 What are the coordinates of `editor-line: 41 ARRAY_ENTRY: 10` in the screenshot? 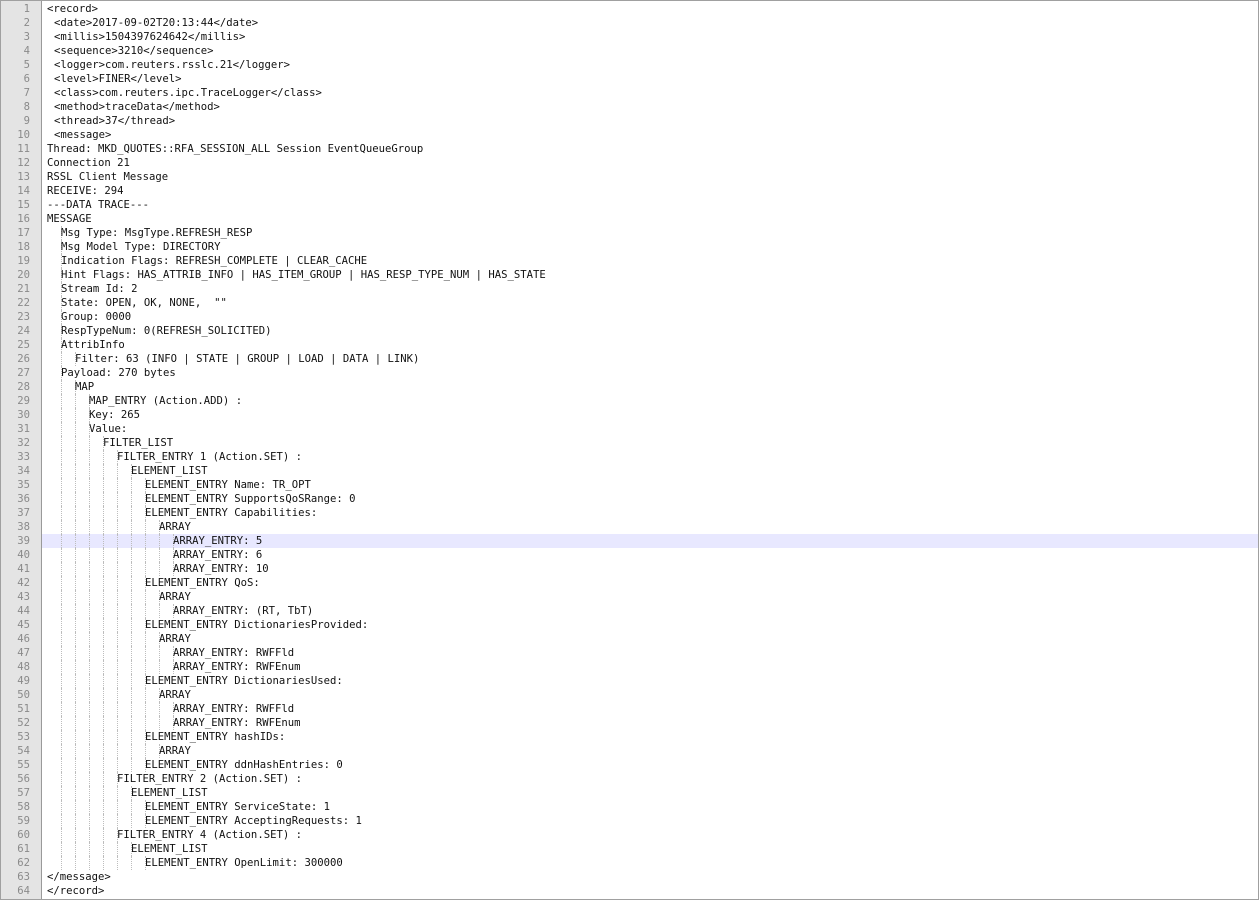 It's located at (629, 569).